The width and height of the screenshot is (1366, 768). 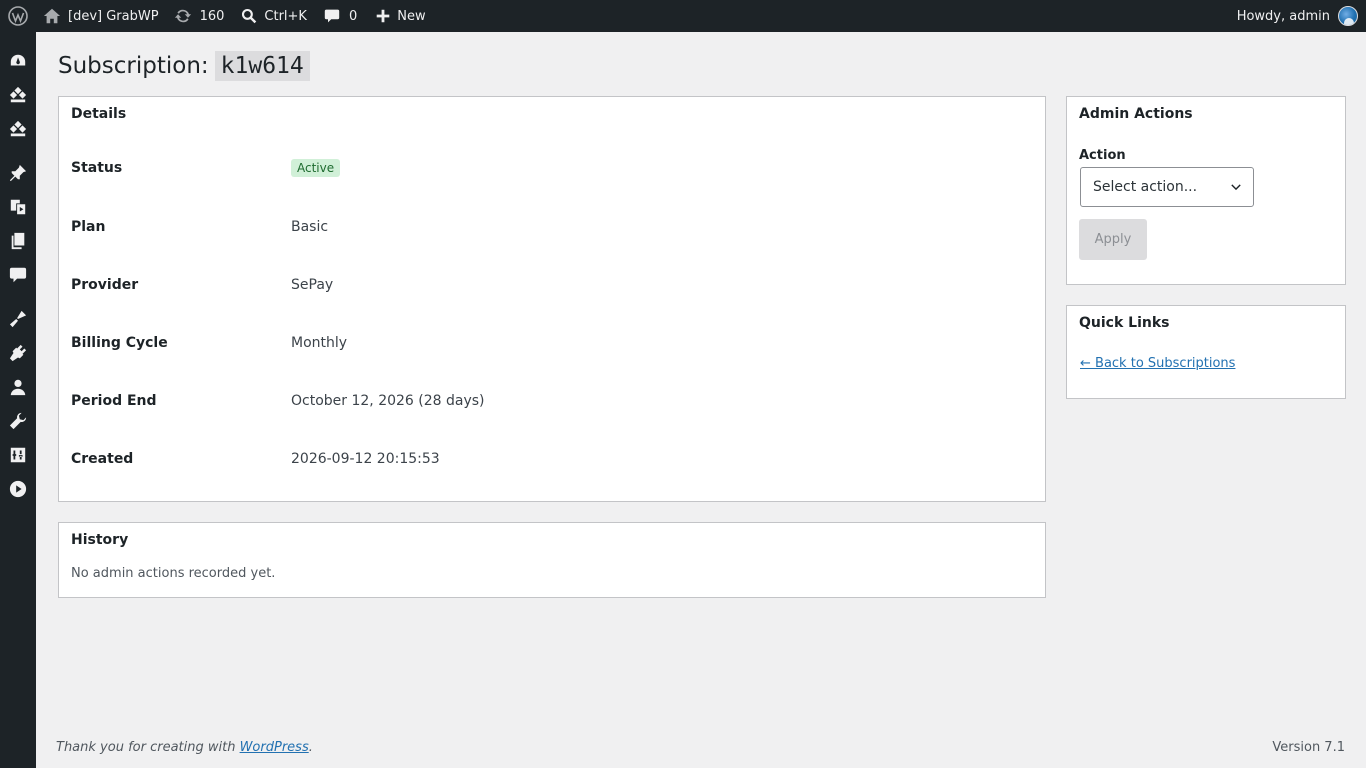 What do you see at coordinates (312, 285) in the screenshot?
I see `detail-value: SePay` at bounding box center [312, 285].